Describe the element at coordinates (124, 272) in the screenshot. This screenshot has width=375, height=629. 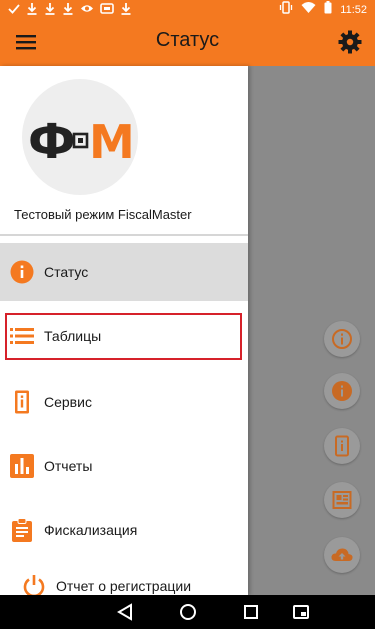
I see `nav-item-status: Статус` at that location.